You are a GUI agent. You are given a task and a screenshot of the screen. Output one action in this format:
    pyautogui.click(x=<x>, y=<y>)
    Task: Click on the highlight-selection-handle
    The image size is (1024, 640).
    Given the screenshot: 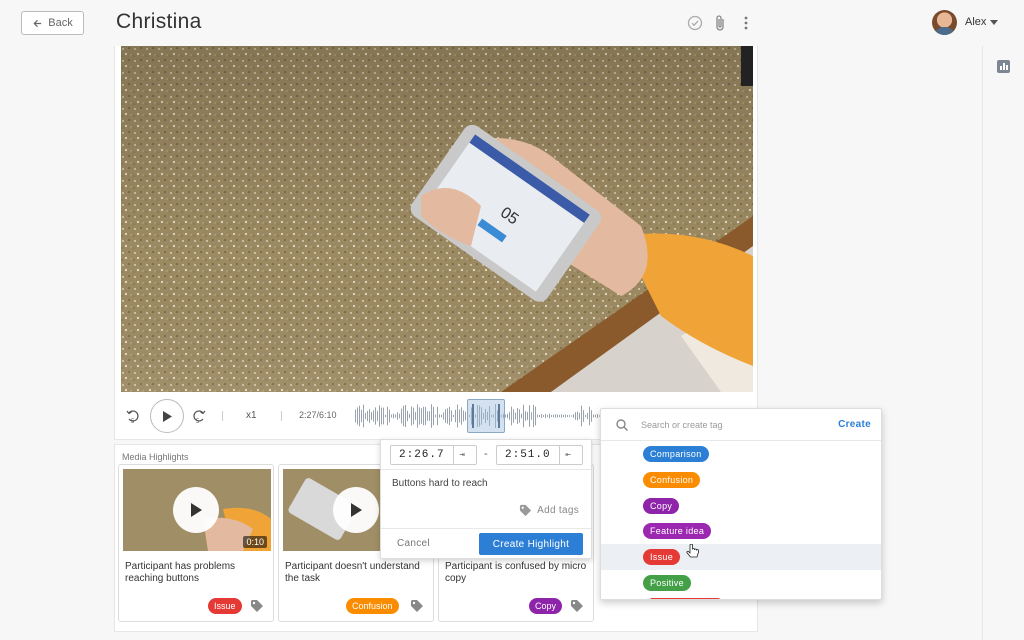 What is the action you would take?
    pyautogui.click(x=486, y=416)
    